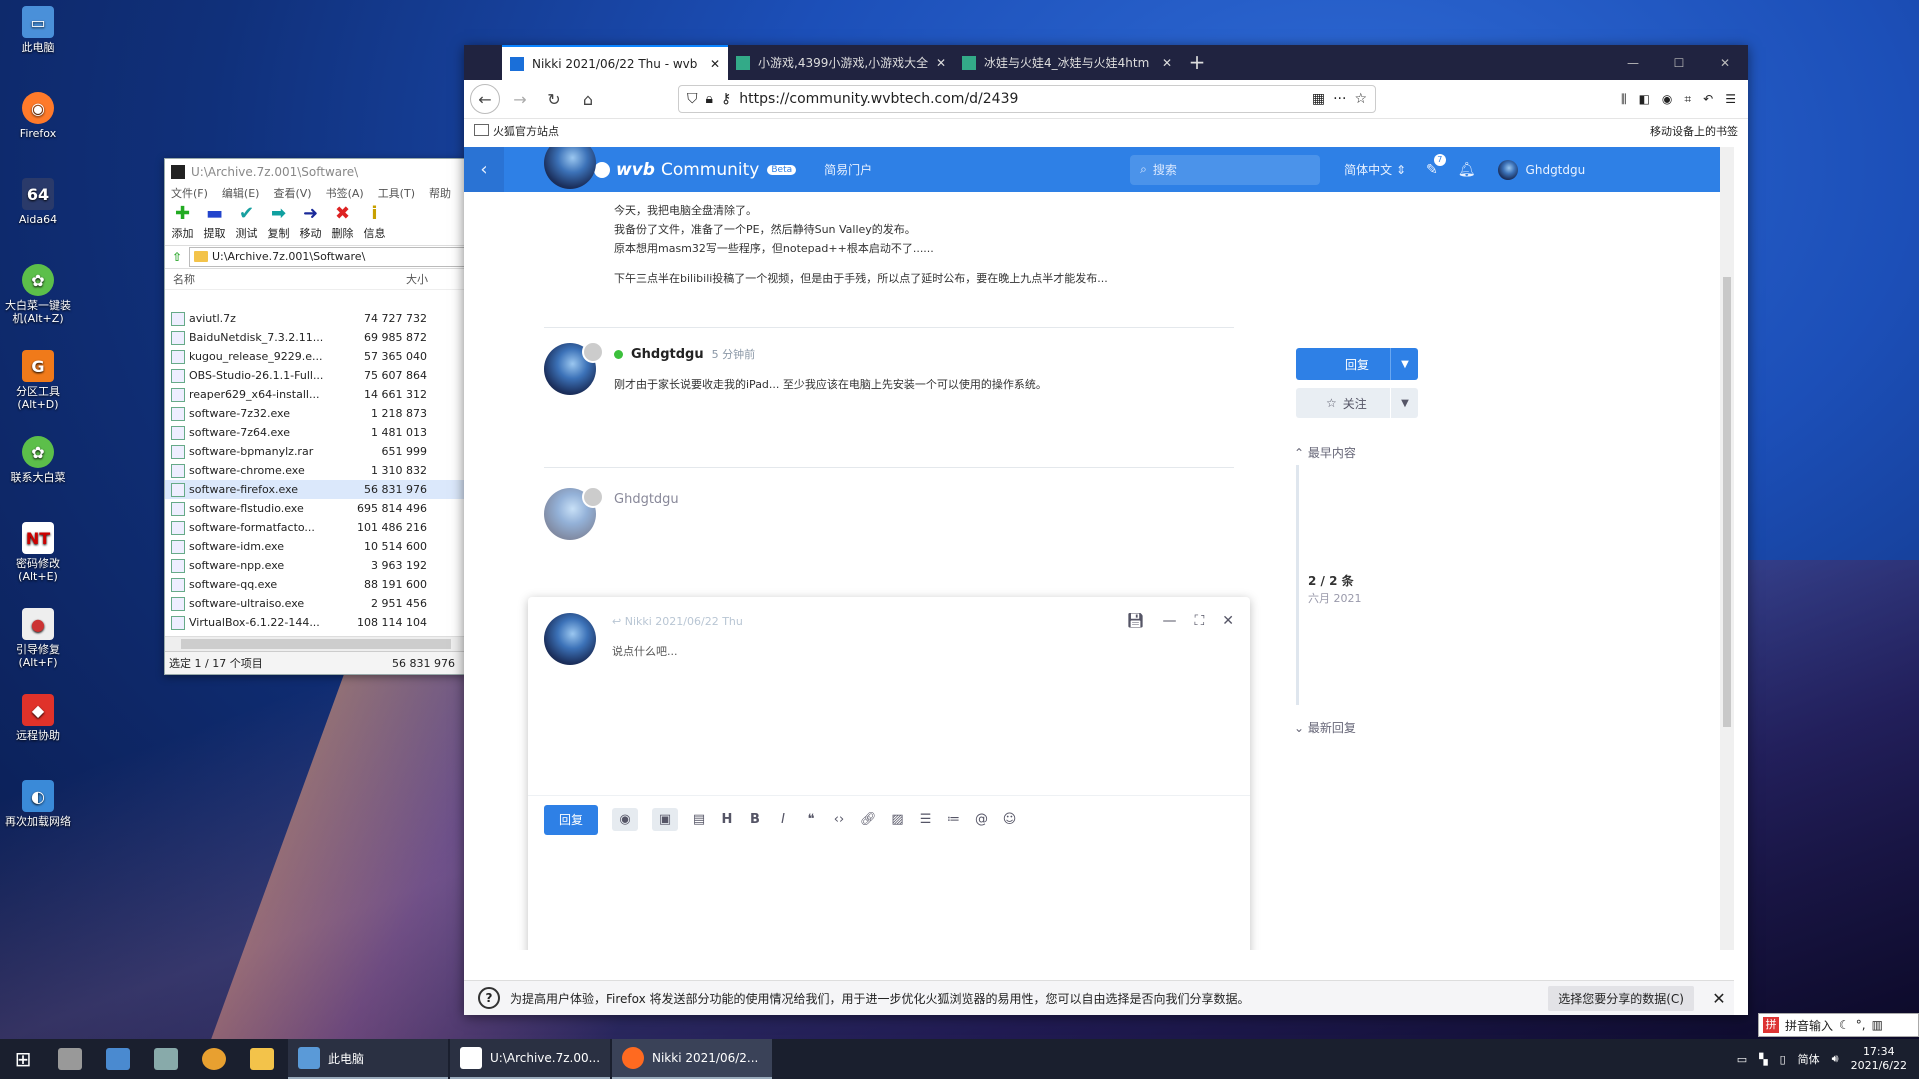 Image resolution: width=1919 pixels, height=1079 pixels. What do you see at coordinates (1679, 63) in the screenshot?
I see `maximize-icon: ☐` at bounding box center [1679, 63].